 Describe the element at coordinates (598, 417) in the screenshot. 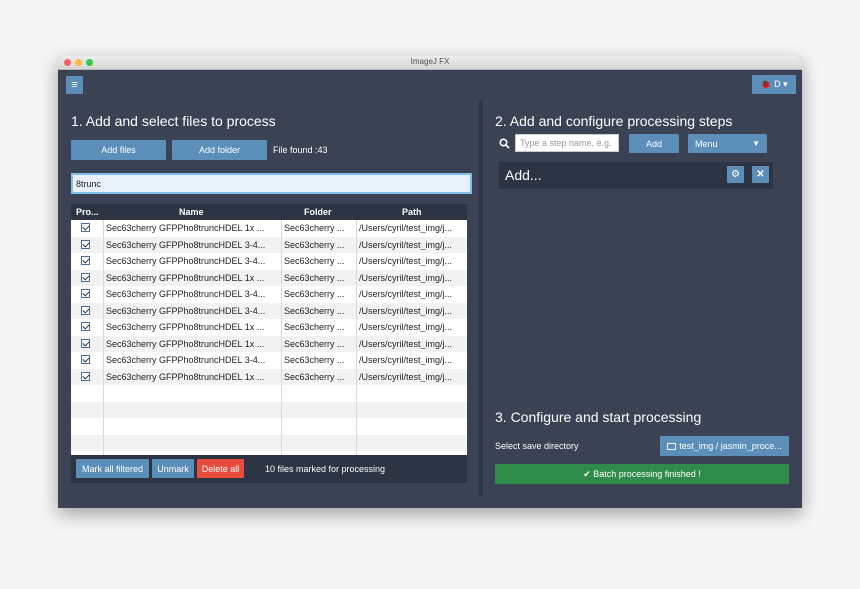

I see `section-title-start: 3. Configure and start processing` at that location.